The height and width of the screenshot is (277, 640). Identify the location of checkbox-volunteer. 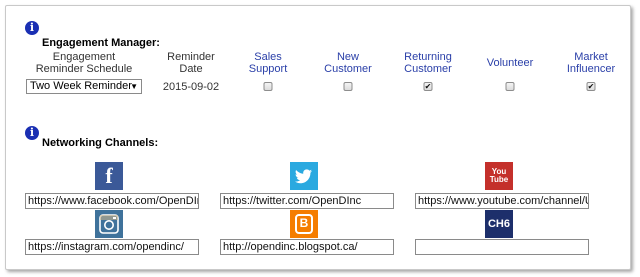
(510, 86).